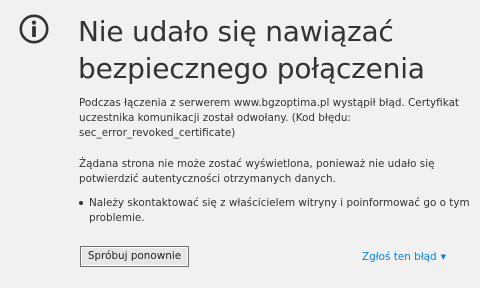  I want to click on bullet-icon, so click(81, 203).